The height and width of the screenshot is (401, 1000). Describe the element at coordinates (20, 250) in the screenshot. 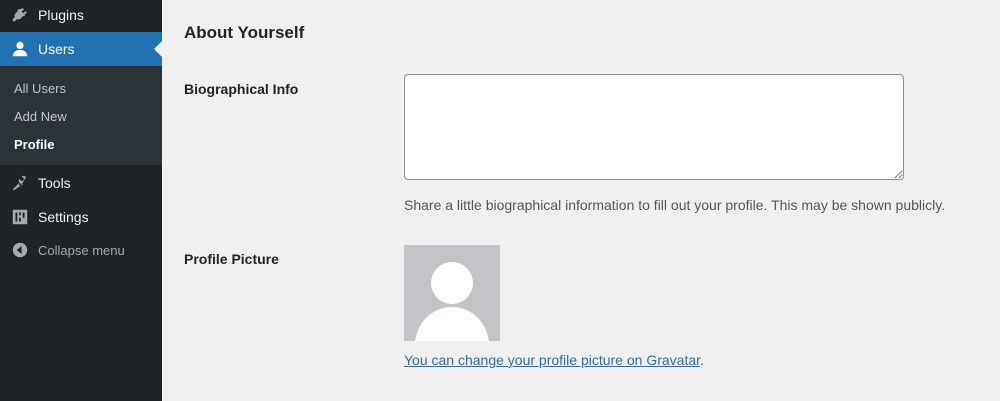

I see `collapse-arrow-icon` at that location.